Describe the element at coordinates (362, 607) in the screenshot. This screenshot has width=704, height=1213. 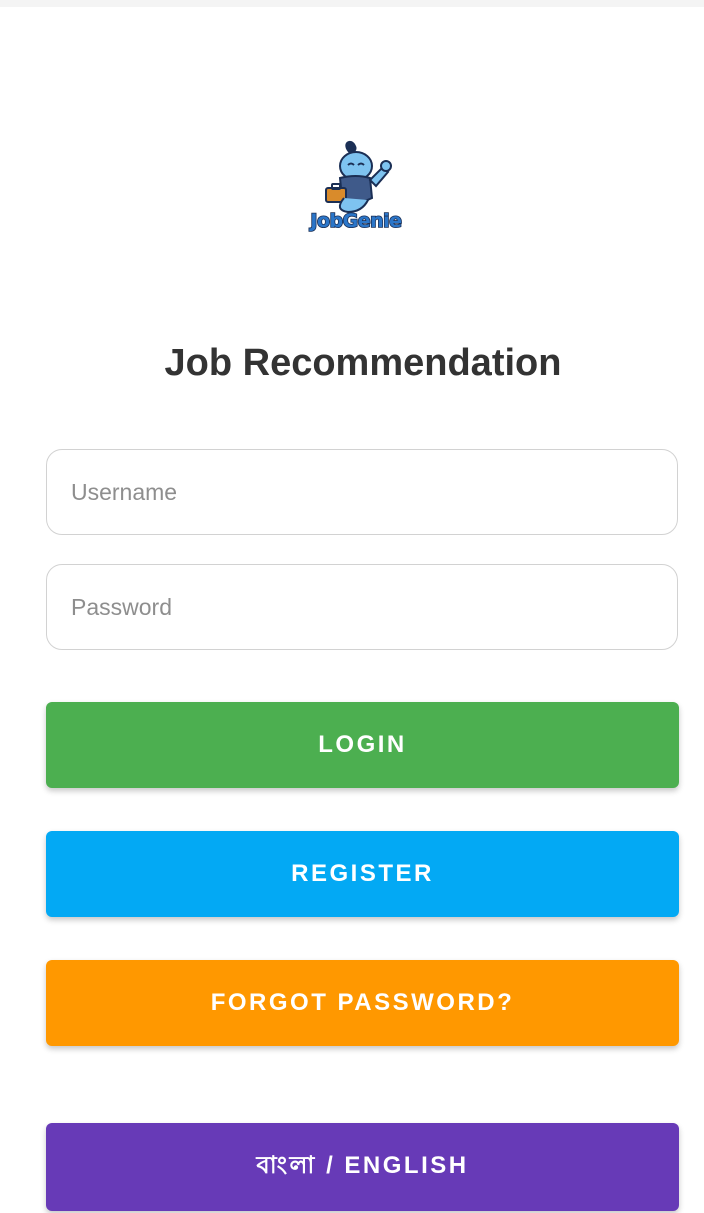
I see `password-input` at that location.